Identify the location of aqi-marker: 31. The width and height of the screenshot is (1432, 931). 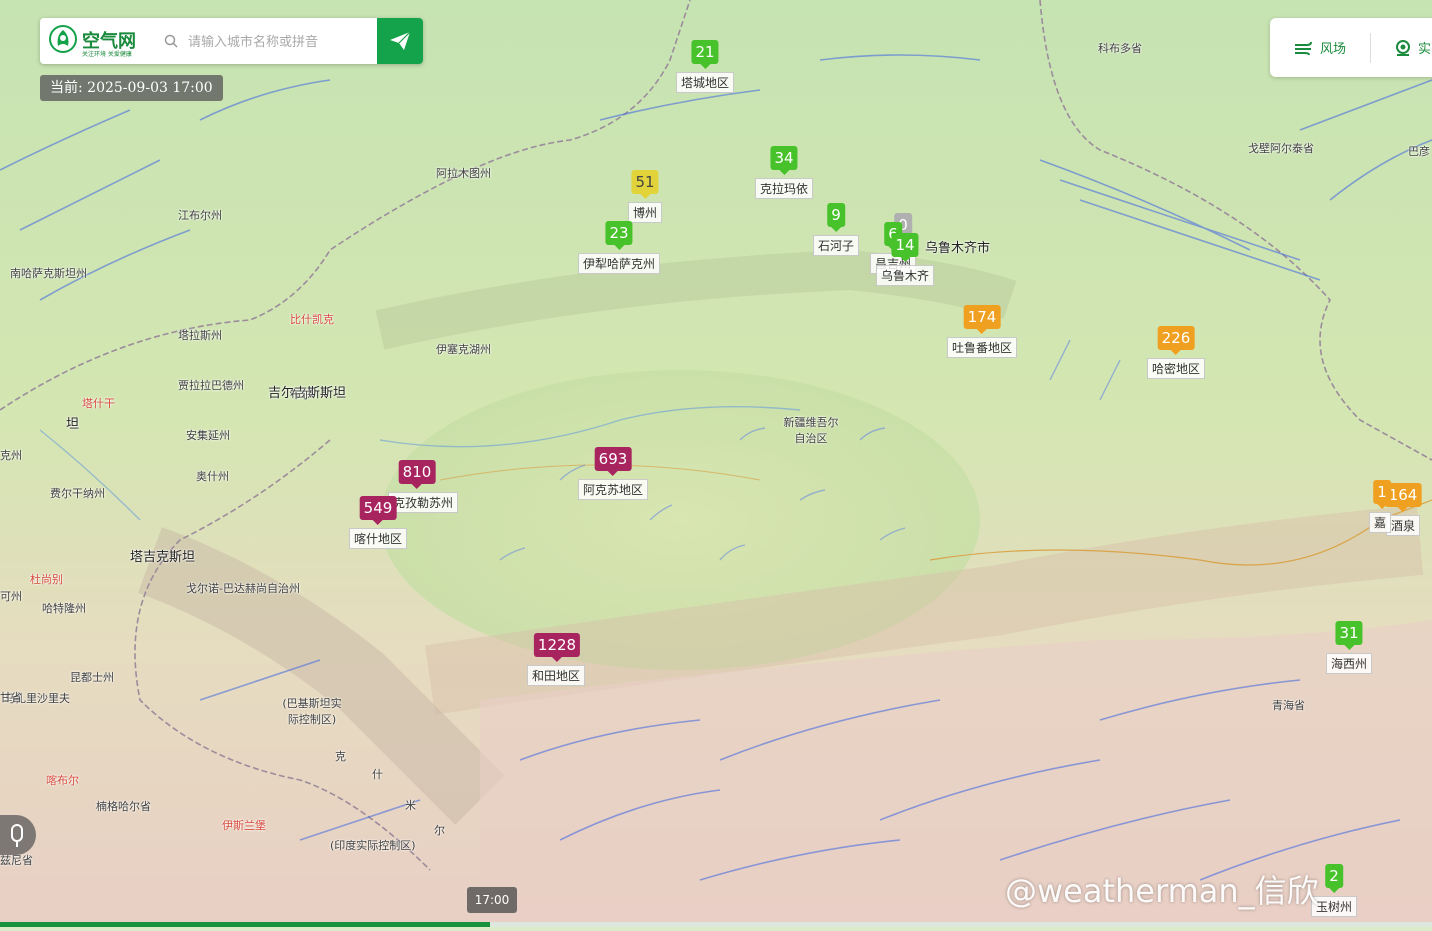
(1349, 635).